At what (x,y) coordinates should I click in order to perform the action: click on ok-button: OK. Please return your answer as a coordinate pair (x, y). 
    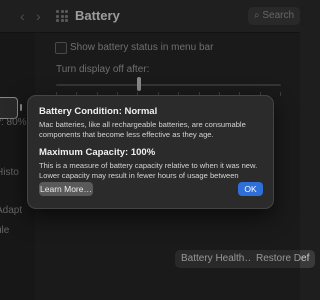
    Looking at the image, I should click on (250, 189).